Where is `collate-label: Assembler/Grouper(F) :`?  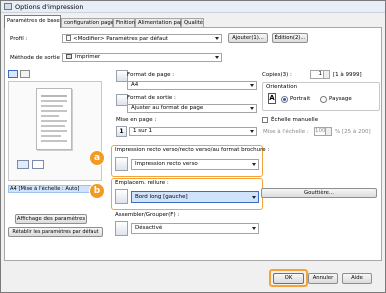
collate-label: Assembler/Grouper(F) : is located at coordinates (147, 215).